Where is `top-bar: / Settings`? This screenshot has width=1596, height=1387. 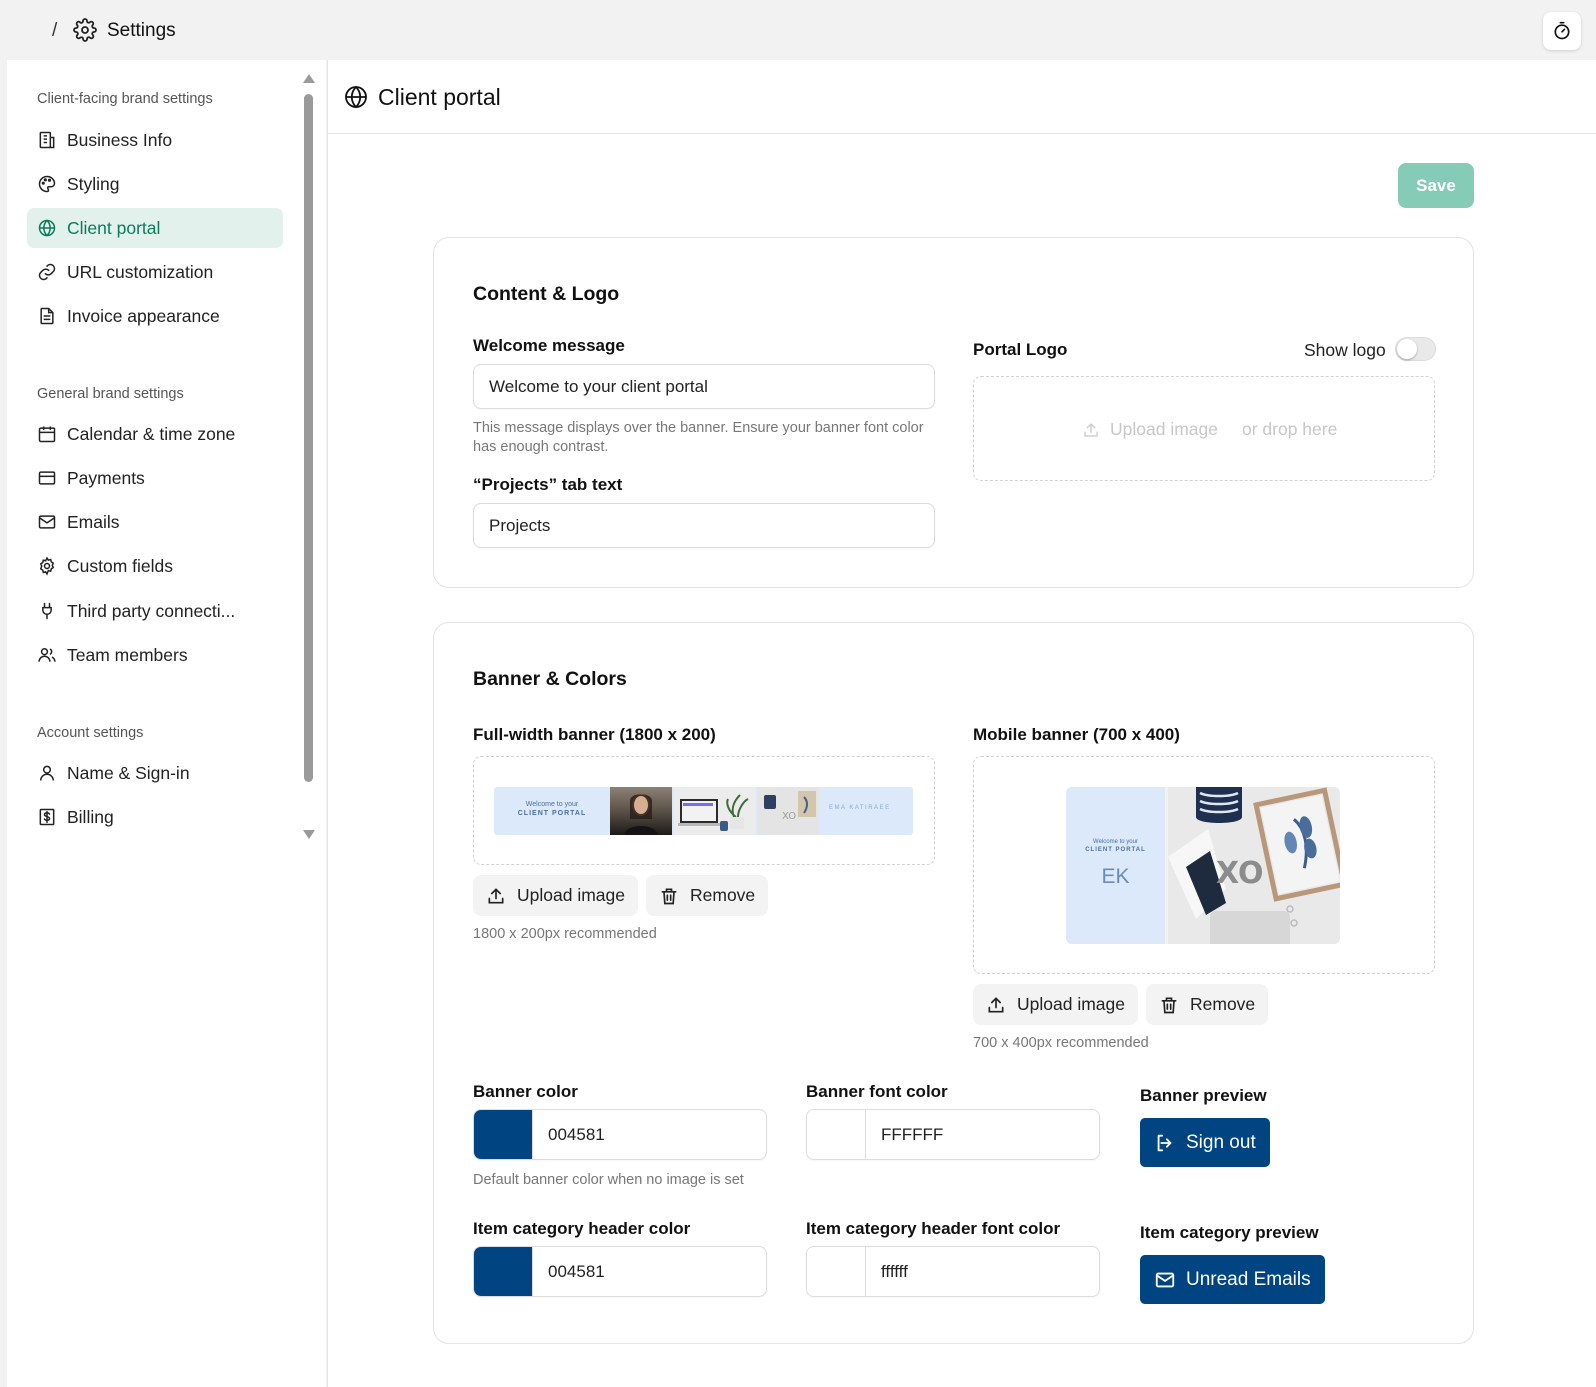 top-bar: / Settings is located at coordinates (798, 30).